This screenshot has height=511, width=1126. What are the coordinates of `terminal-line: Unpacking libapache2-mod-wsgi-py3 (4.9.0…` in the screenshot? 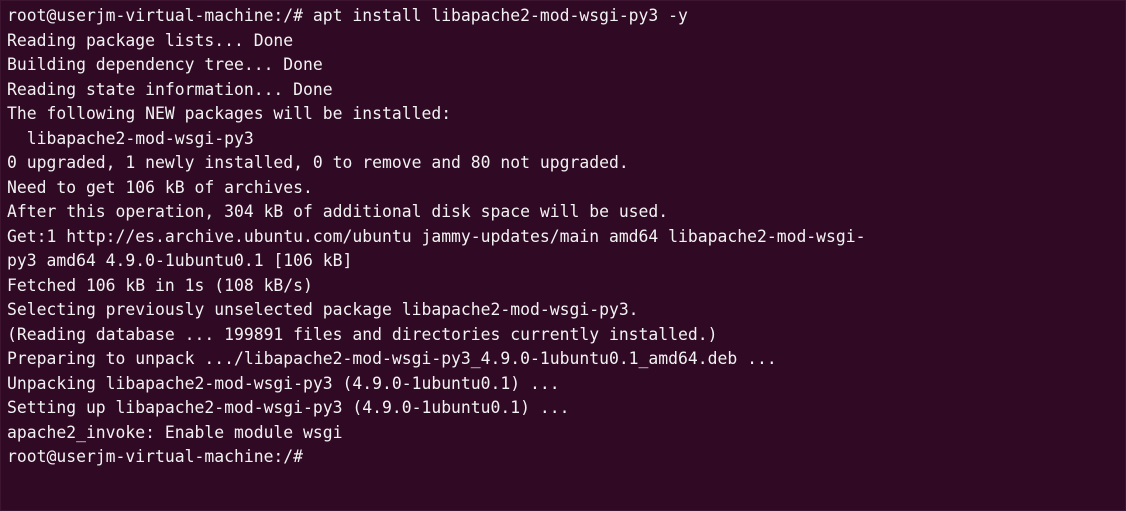 It's located at (283, 383).